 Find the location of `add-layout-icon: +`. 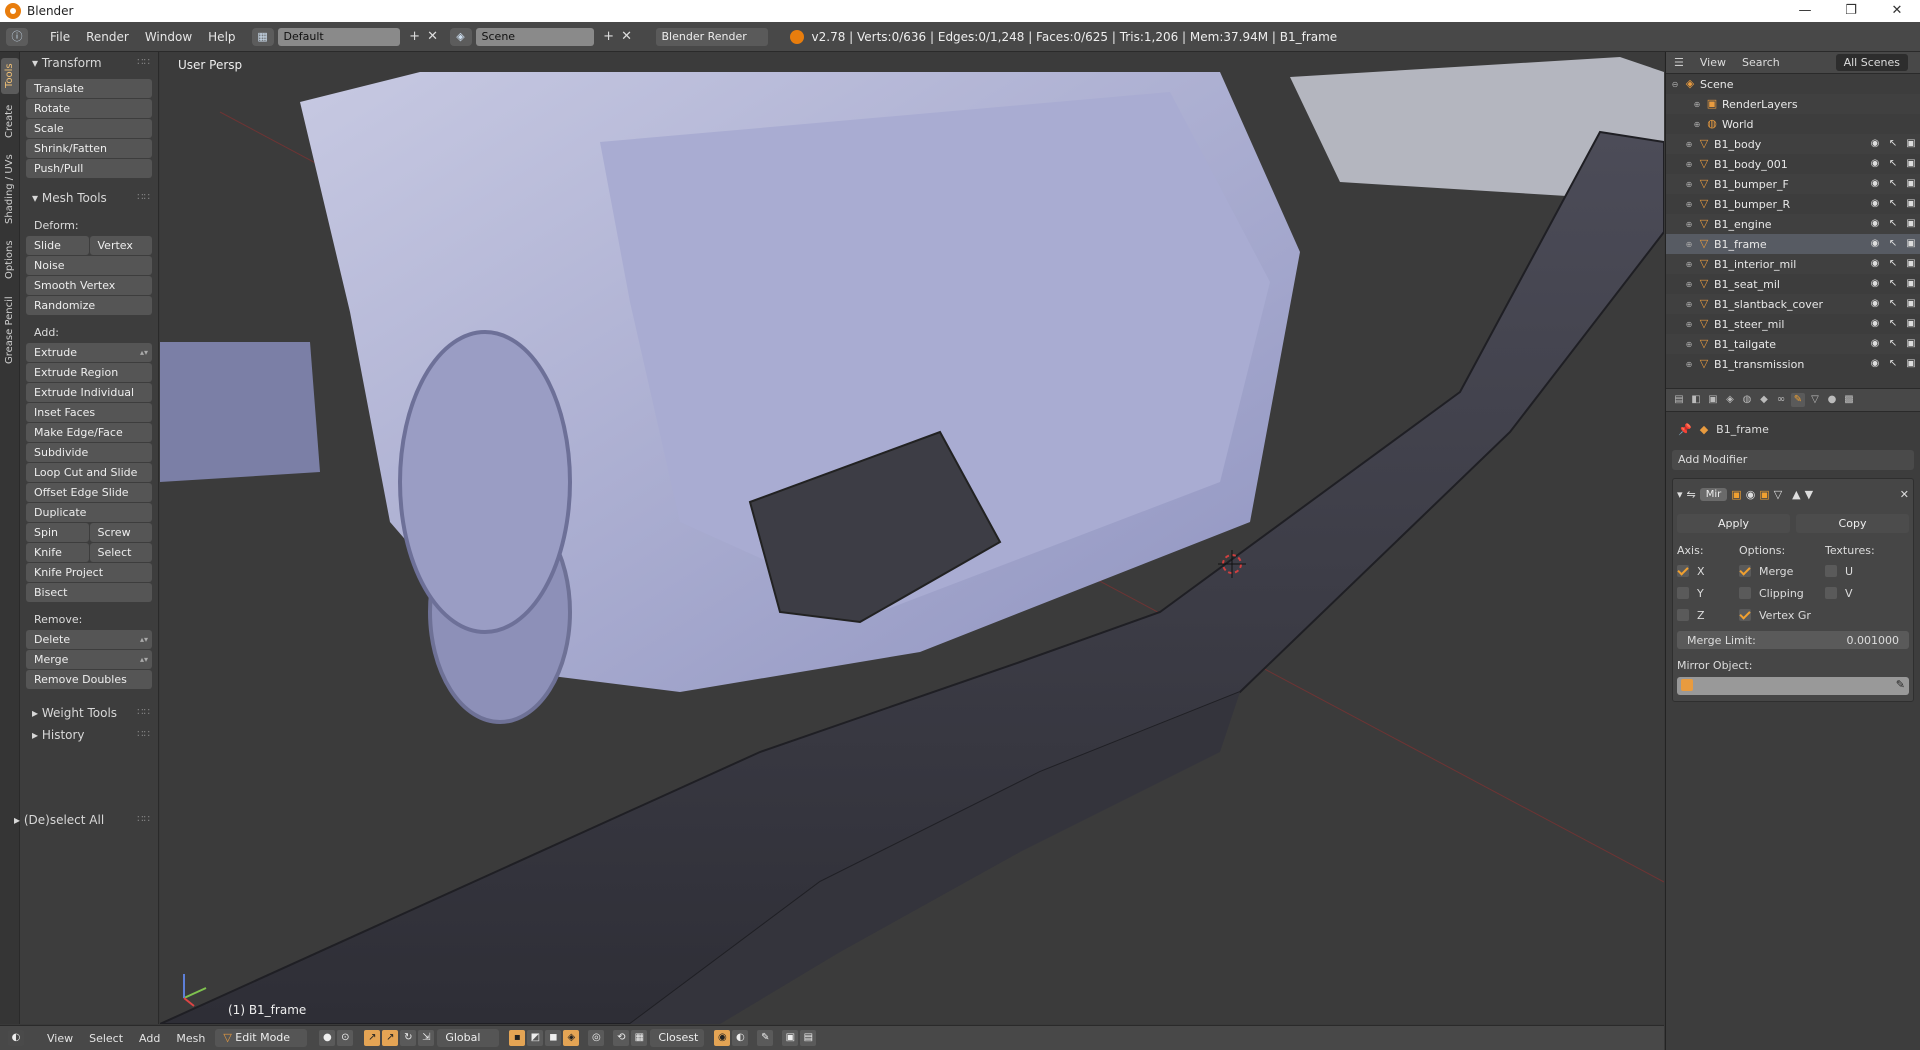

add-layout-icon: + is located at coordinates (415, 36).